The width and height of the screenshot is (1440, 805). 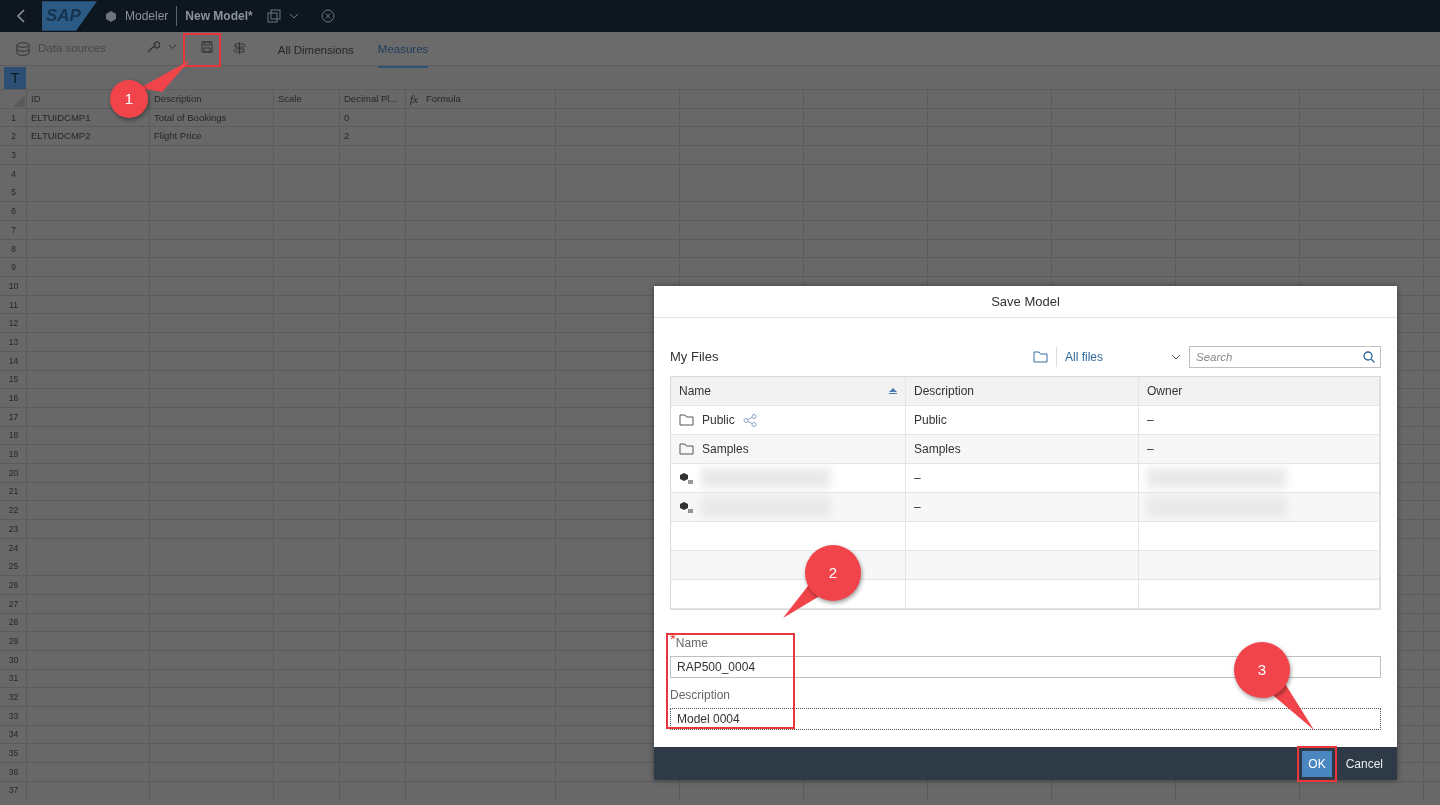 I want to click on close-icon, so click(x=327, y=16).